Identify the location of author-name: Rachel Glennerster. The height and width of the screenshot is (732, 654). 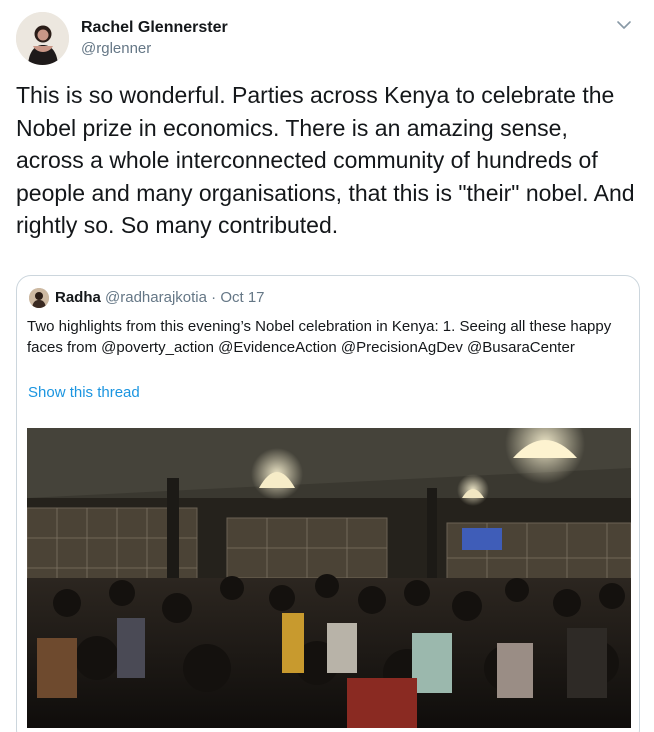
(154, 28).